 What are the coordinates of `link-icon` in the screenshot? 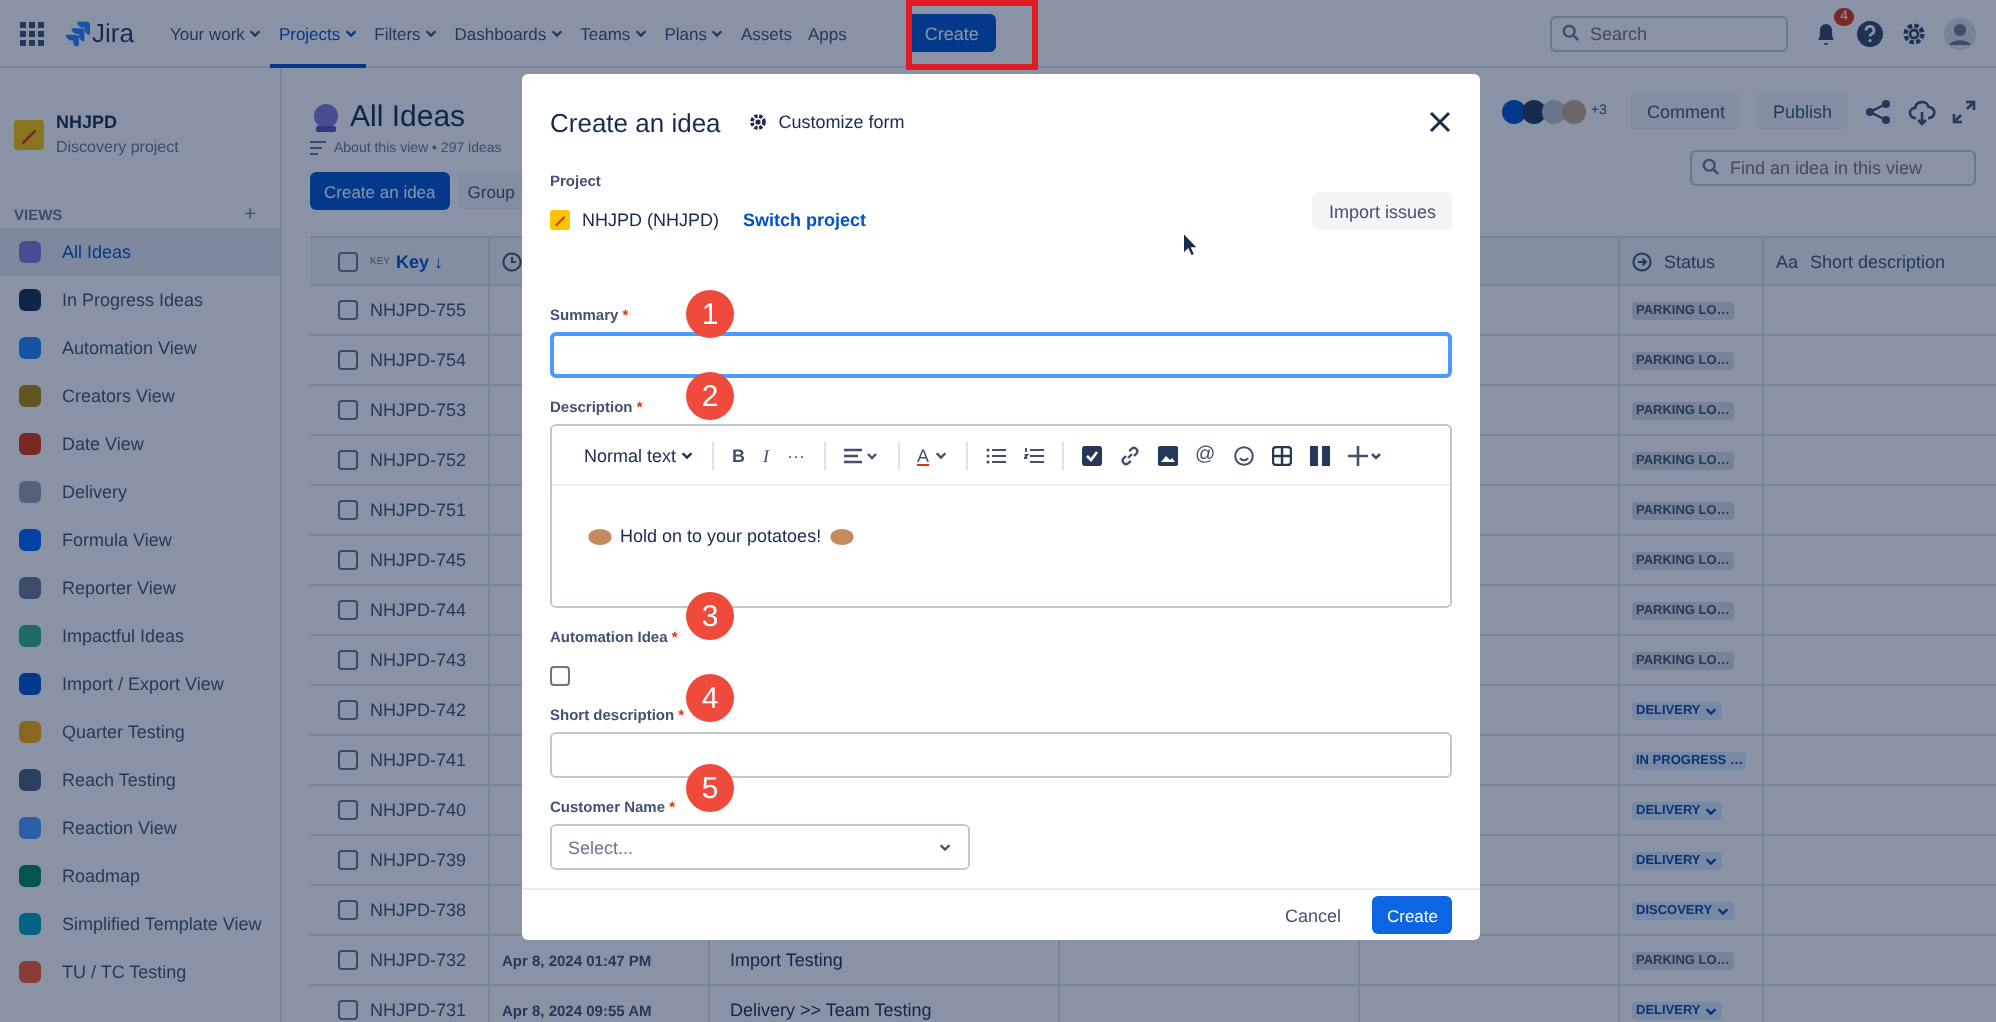 It's located at (1129, 455).